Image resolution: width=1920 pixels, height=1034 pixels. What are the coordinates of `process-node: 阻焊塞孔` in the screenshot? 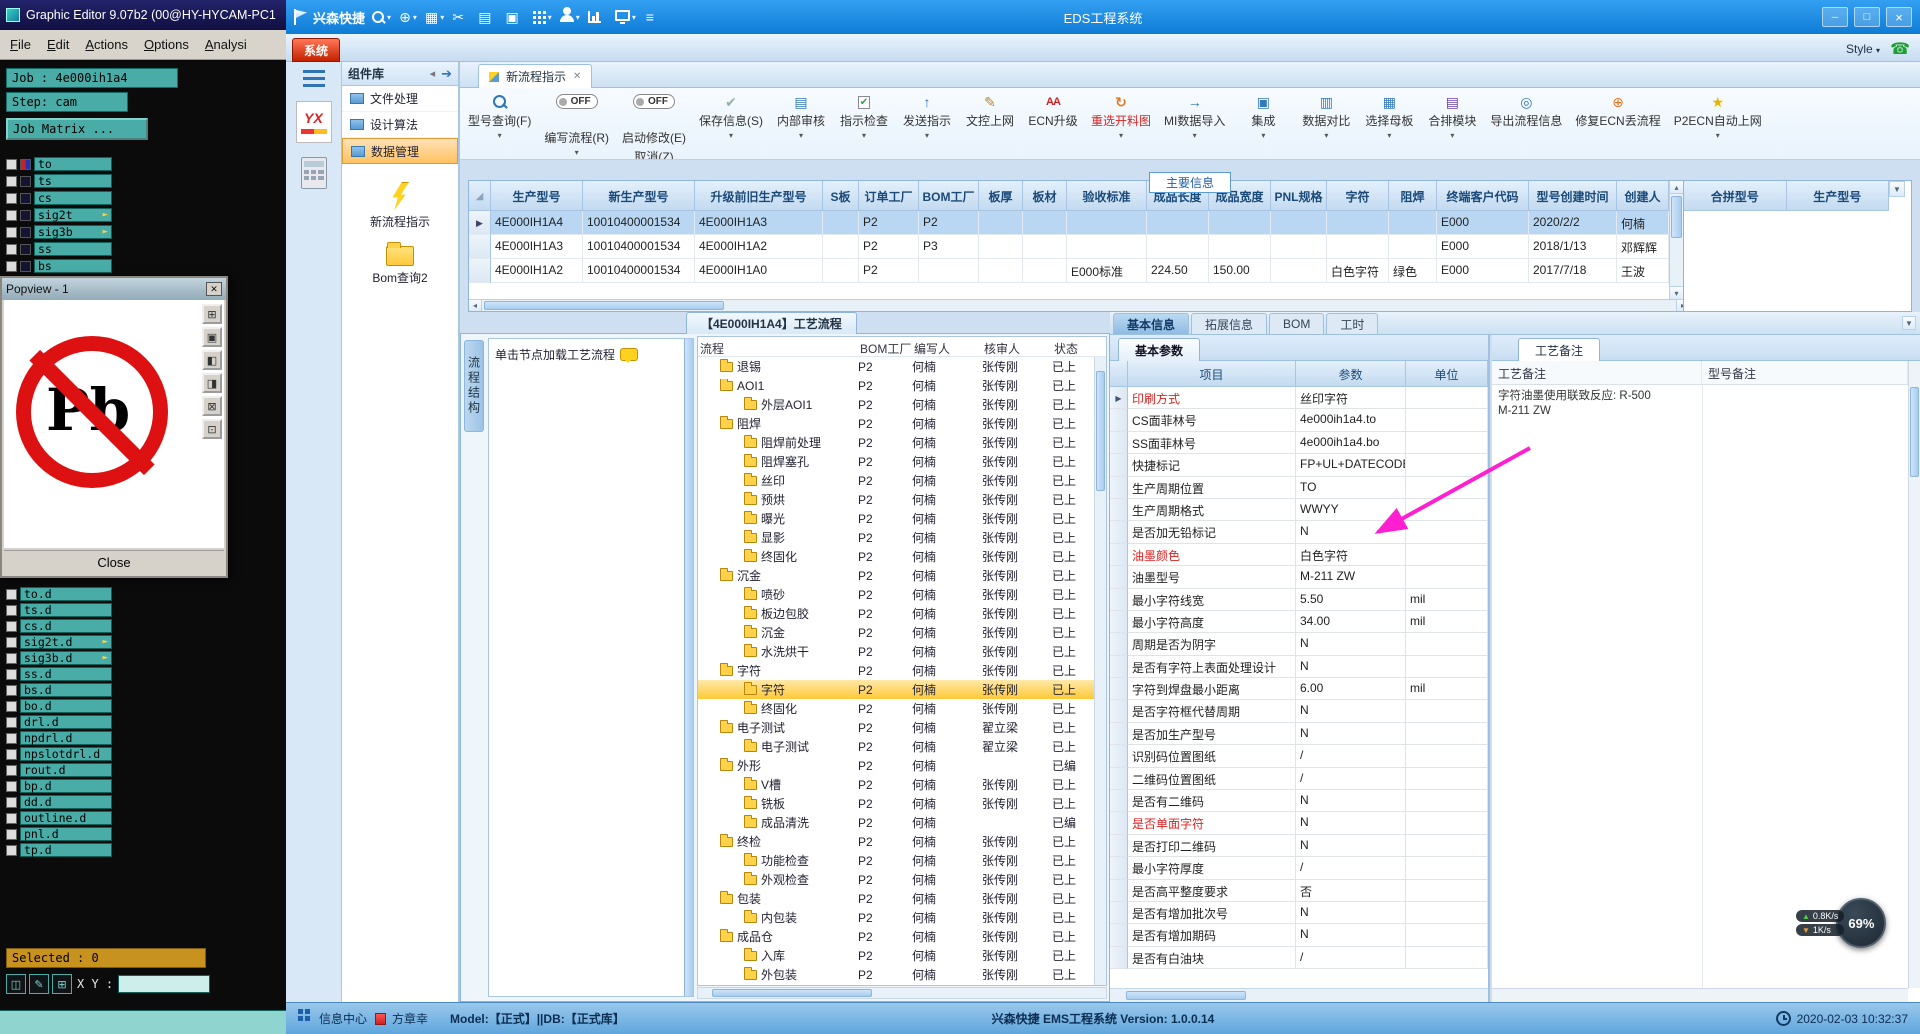 It's located at (778, 461).